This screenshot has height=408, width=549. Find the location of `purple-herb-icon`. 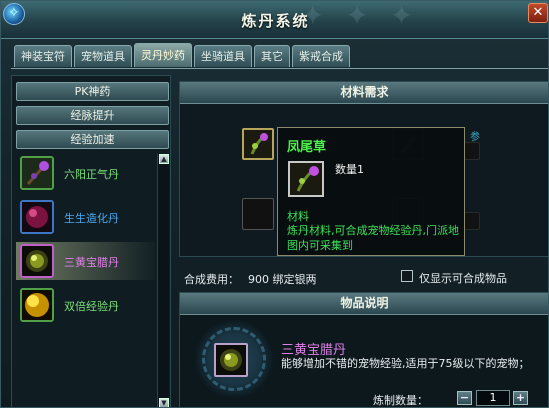

purple-herb-icon is located at coordinates (37, 173).